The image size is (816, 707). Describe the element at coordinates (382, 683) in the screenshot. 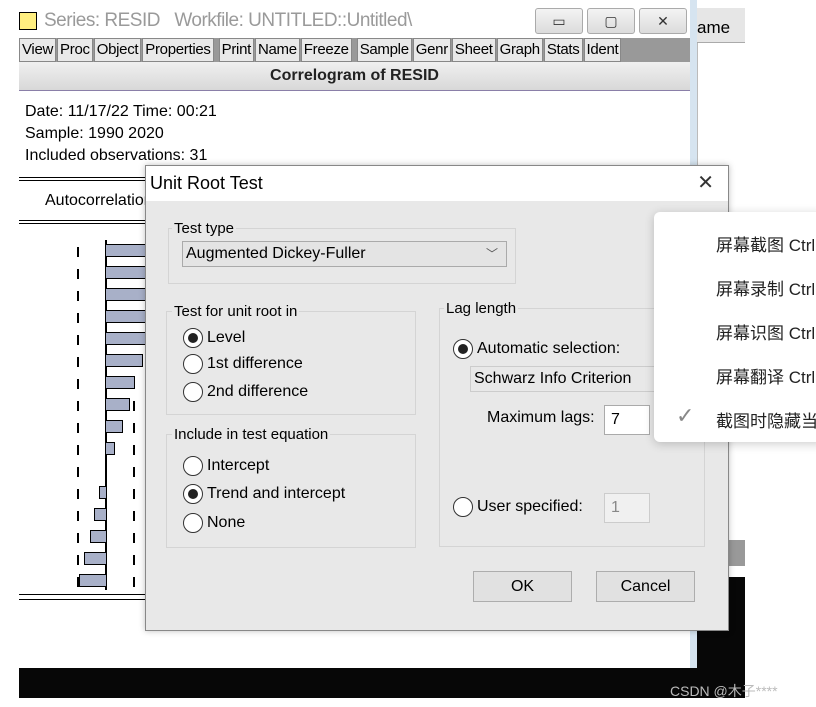

I see `desktop-area` at that location.